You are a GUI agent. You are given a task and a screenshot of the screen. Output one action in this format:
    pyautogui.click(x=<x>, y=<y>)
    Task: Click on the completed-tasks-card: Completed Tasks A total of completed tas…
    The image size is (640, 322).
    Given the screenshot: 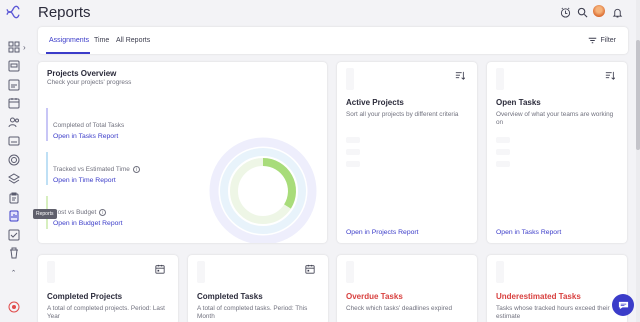 What is the action you would take?
    pyautogui.click(x=258, y=288)
    